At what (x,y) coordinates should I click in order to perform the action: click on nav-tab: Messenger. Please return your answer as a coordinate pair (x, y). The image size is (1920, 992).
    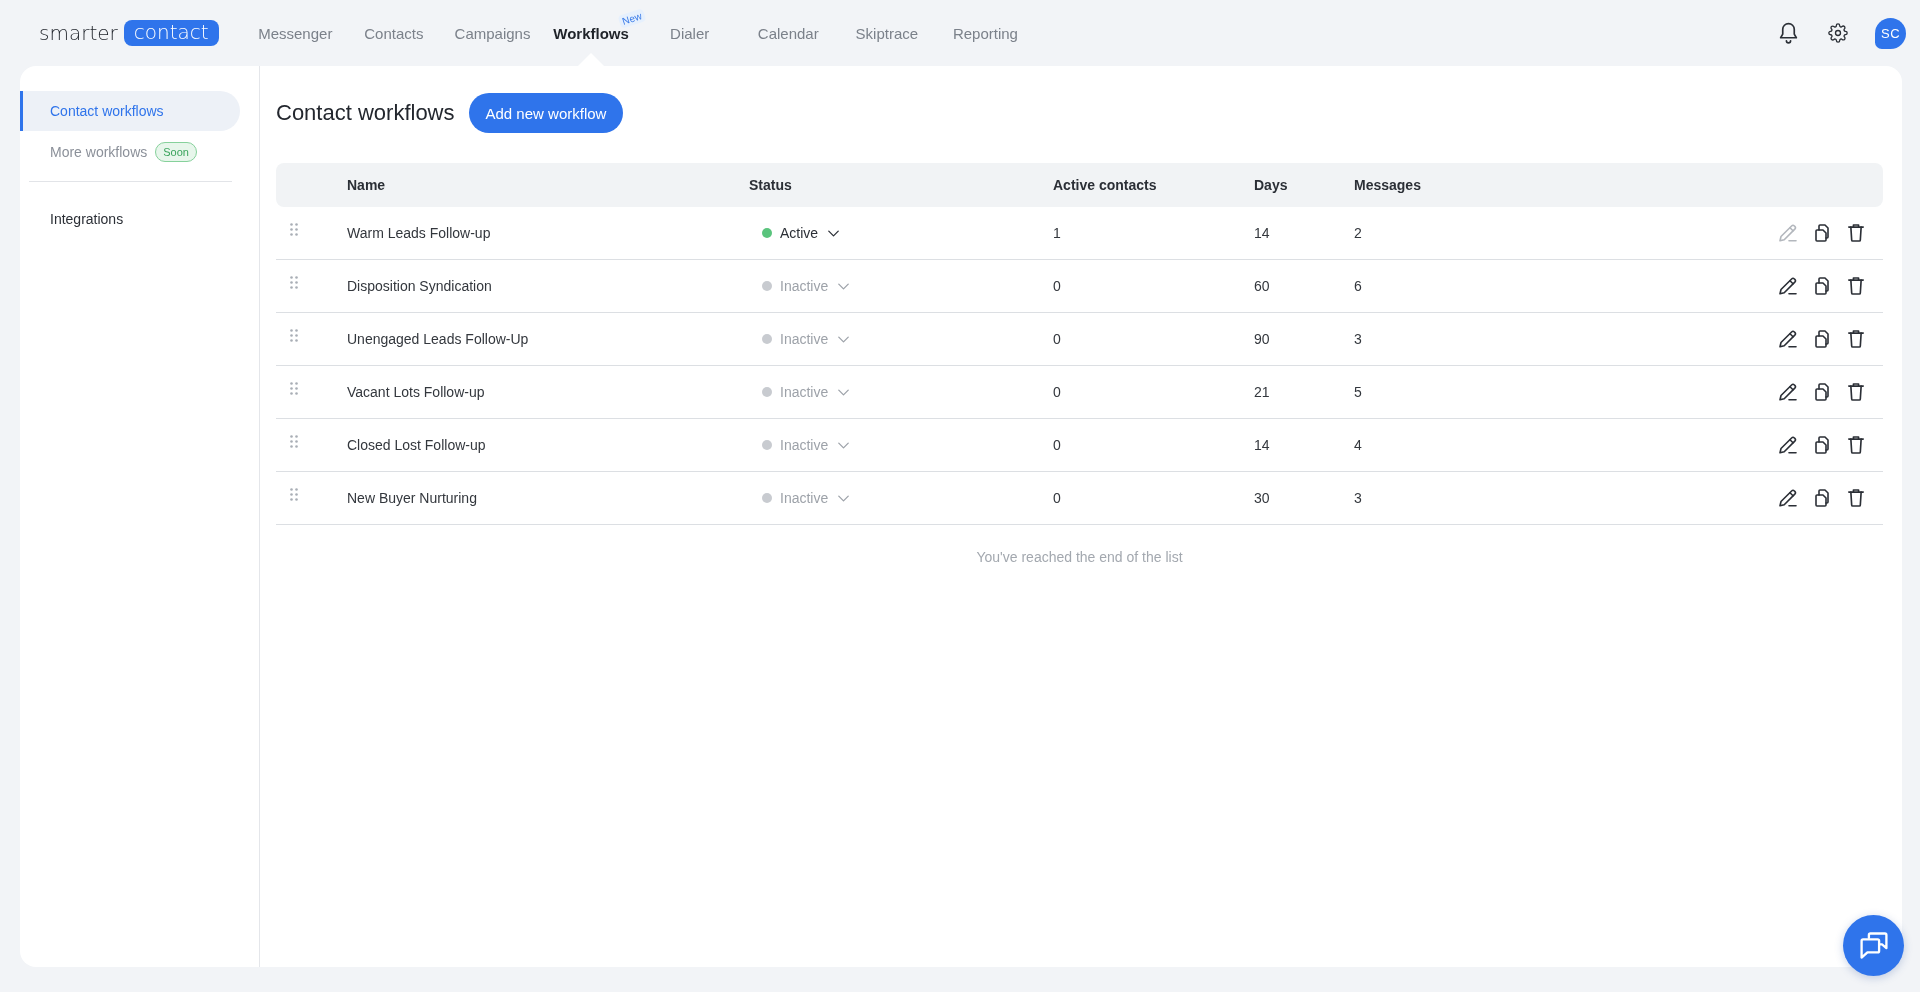
    Looking at the image, I should click on (295, 33).